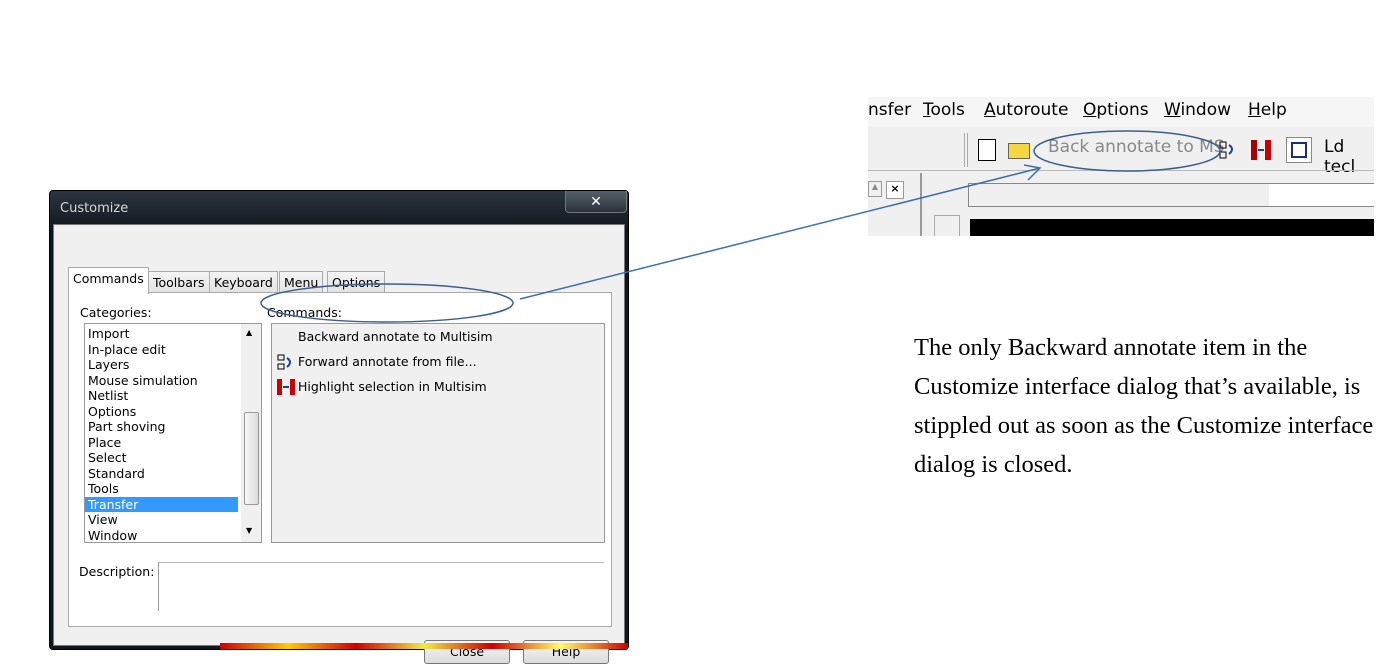  Describe the element at coordinates (108, 280) in the screenshot. I see `tab-commands: Commands` at that location.